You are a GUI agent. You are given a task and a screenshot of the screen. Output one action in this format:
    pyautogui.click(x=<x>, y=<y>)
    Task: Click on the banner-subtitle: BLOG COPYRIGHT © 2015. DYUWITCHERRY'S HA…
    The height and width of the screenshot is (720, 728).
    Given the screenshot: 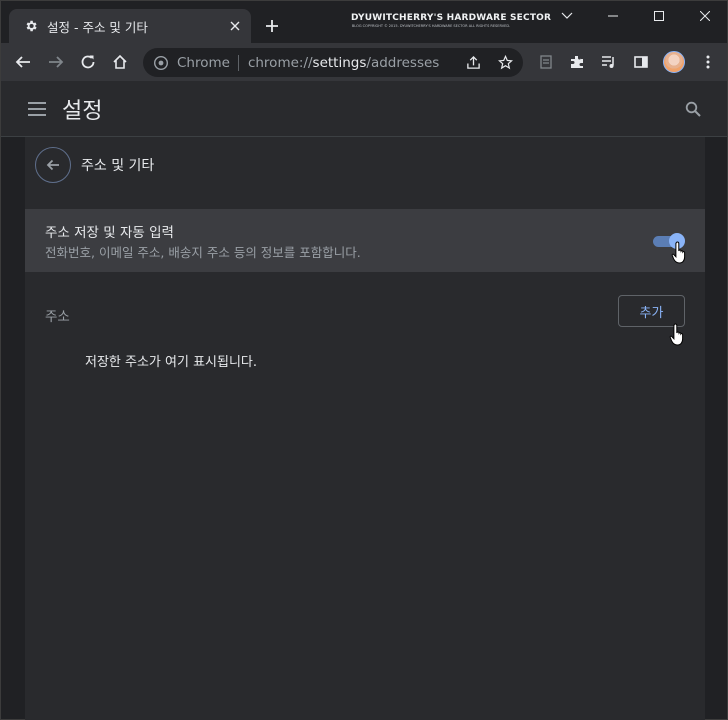 What is the action you would take?
    pyautogui.click(x=431, y=26)
    